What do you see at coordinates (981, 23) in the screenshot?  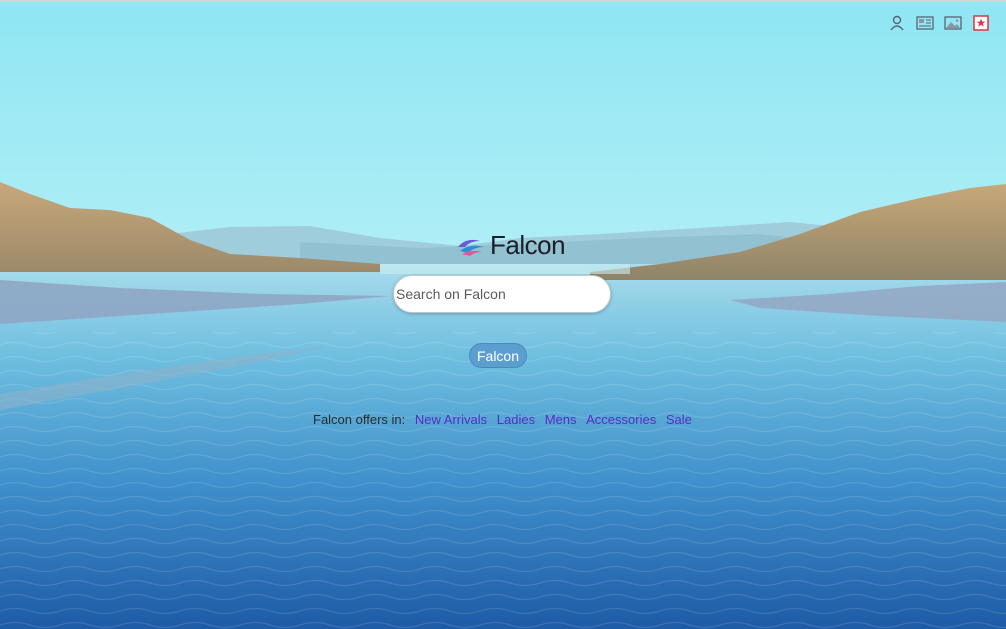 I see `bookmark-star-icon` at bounding box center [981, 23].